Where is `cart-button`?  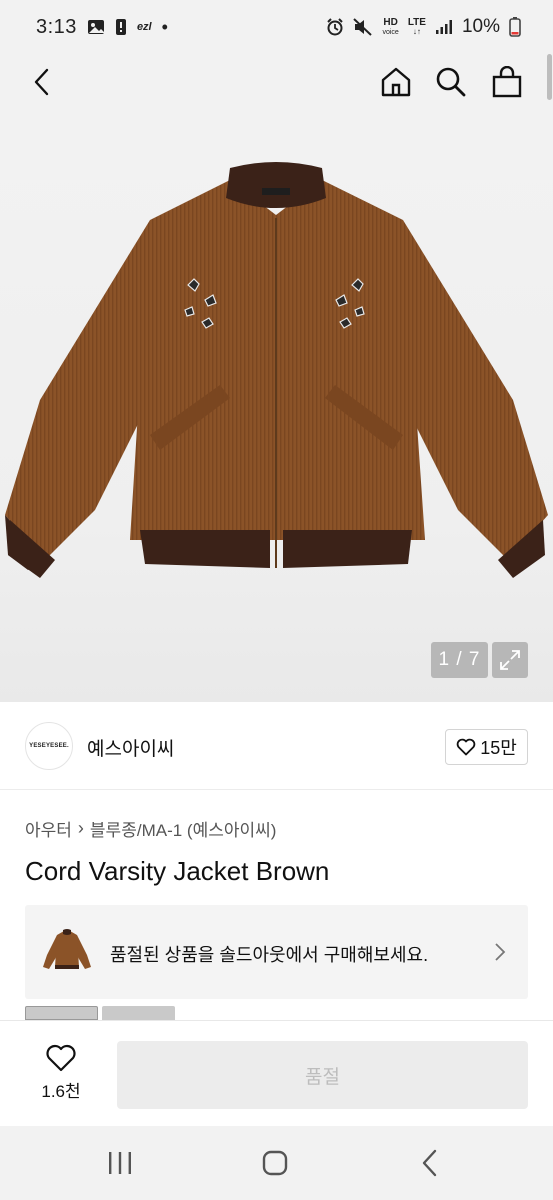
cart-button is located at coordinates (507, 82).